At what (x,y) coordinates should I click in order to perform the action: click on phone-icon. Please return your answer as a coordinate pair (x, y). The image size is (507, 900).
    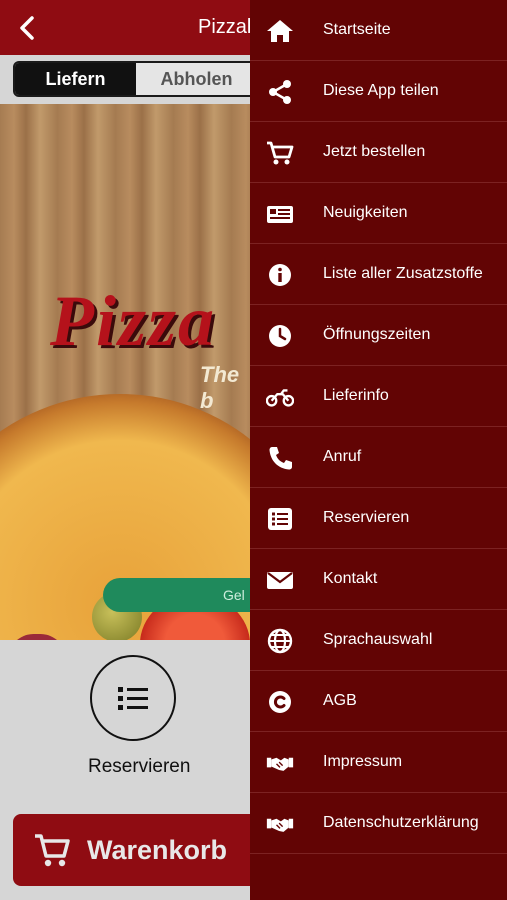
    Looking at the image, I should click on (280, 458).